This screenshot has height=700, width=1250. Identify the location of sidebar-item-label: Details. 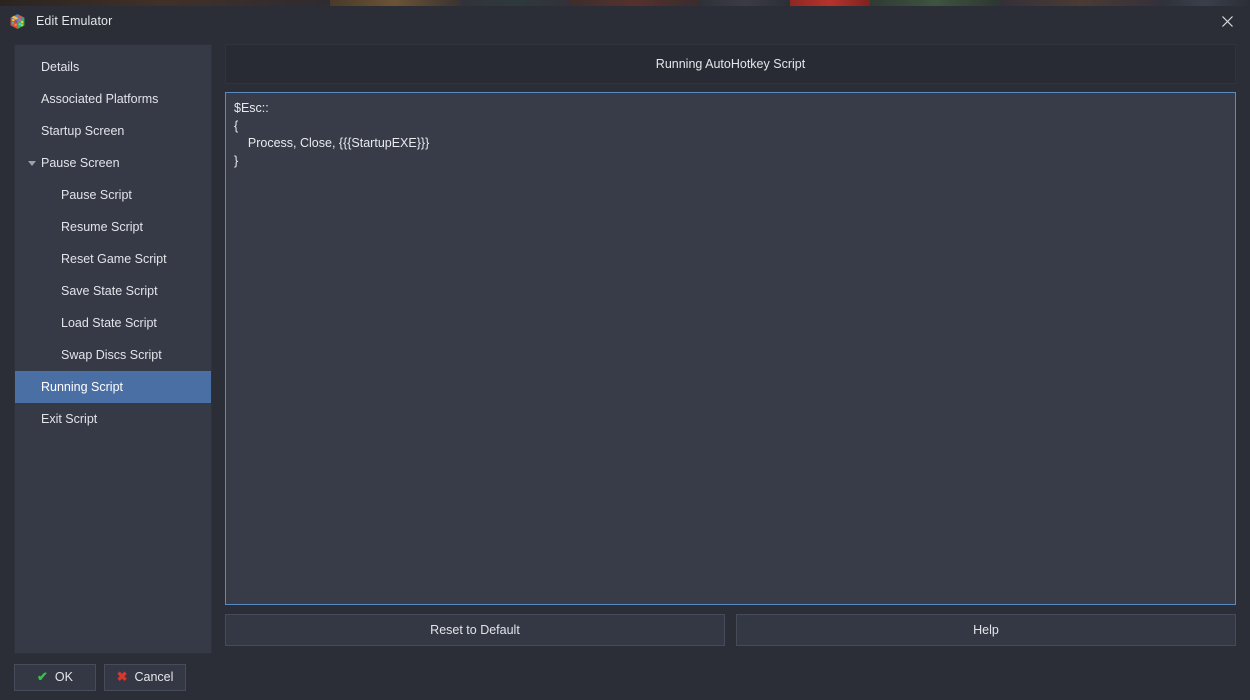
(60, 67).